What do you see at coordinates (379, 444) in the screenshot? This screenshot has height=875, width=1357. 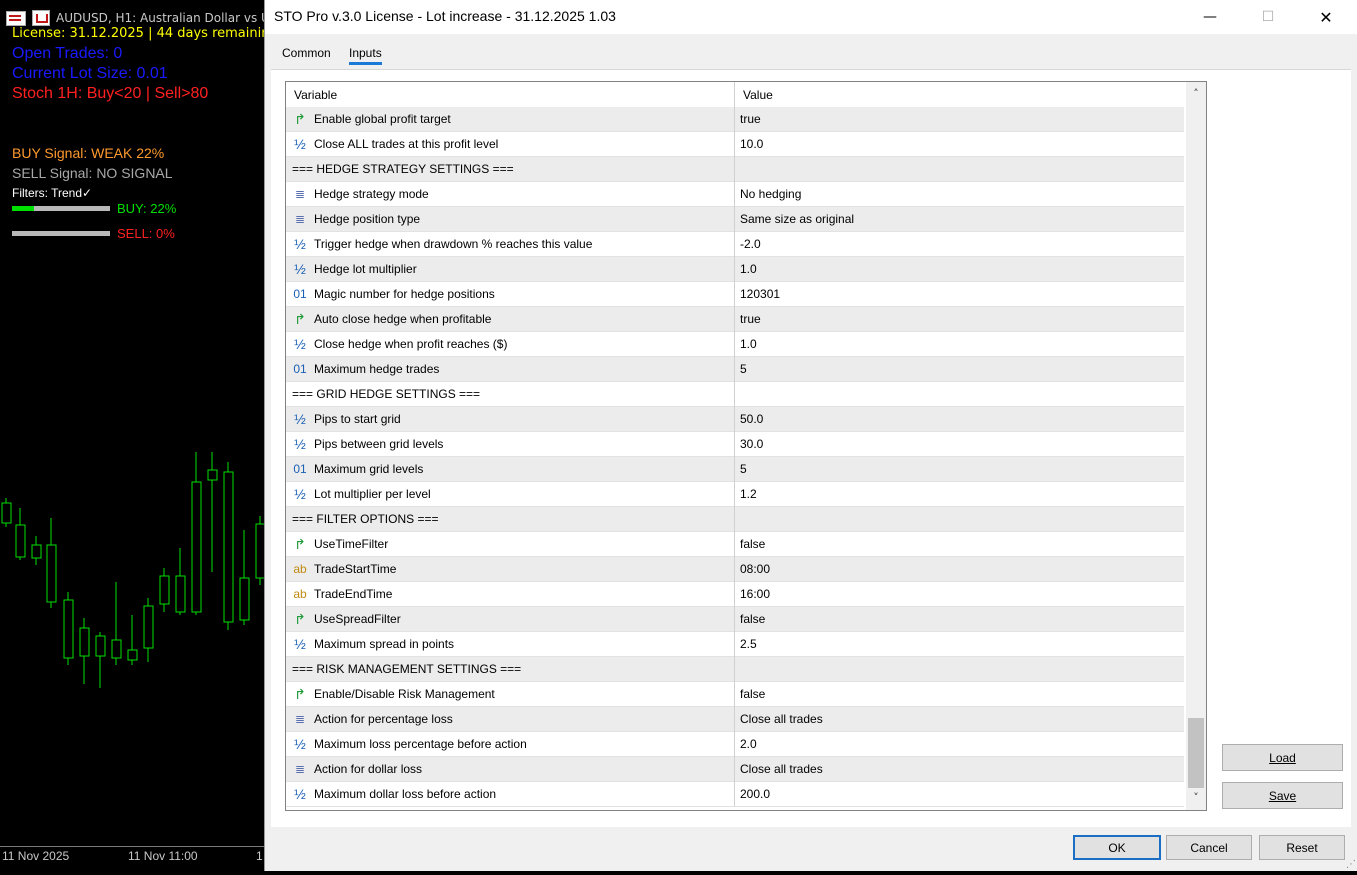 I see `parameter-name: Pips between grid levels` at bounding box center [379, 444].